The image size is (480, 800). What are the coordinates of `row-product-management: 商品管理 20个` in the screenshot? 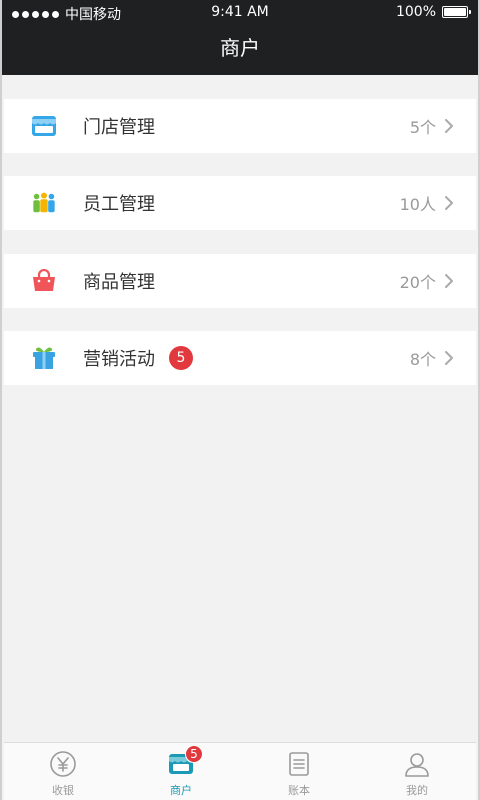 It's located at (240, 281).